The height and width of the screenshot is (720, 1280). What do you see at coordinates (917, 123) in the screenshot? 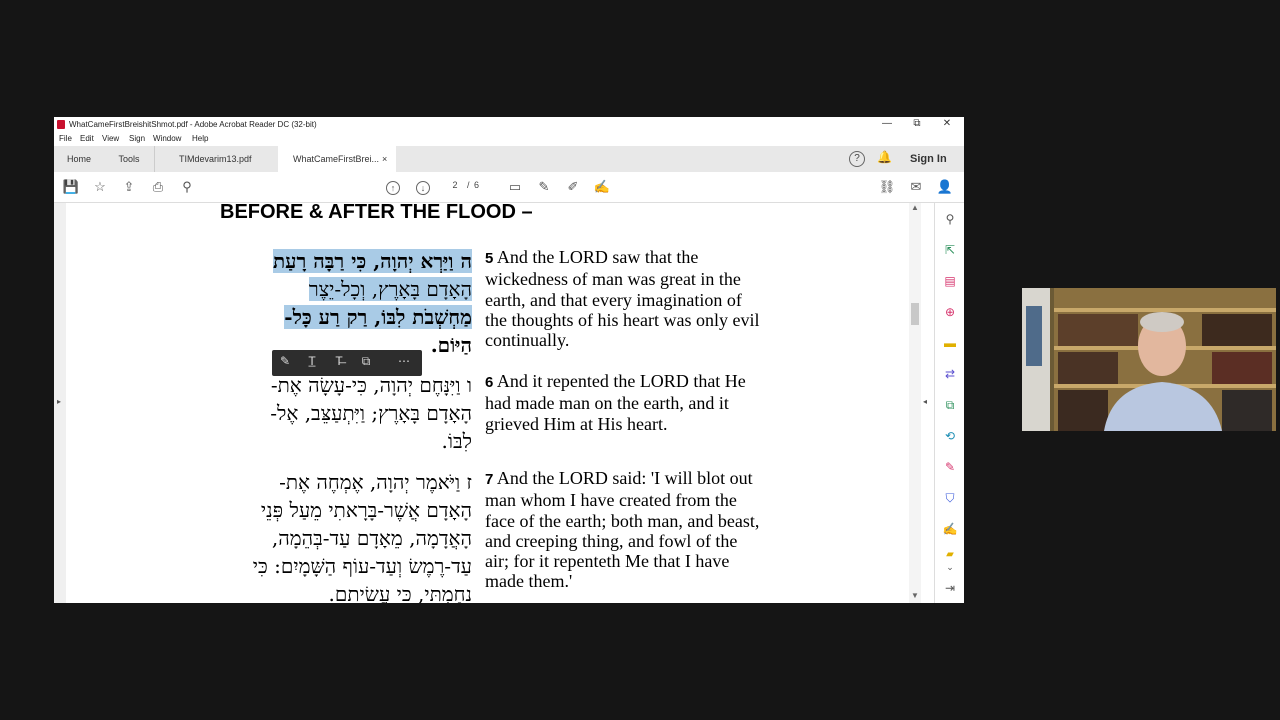
I see `restore-button: ⧉` at bounding box center [917, 123].